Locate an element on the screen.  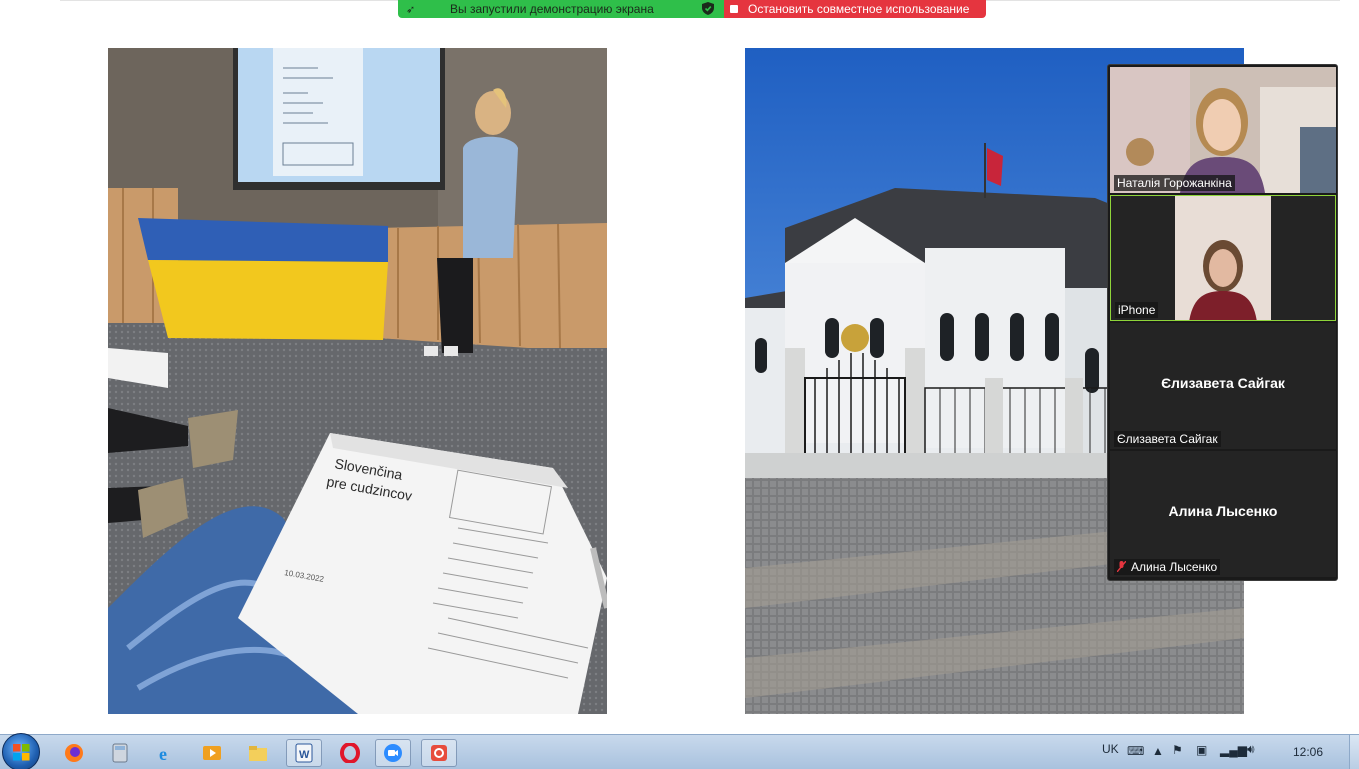
stop-share-label: Остановить совместное использование is located at coordinates (859, 9).